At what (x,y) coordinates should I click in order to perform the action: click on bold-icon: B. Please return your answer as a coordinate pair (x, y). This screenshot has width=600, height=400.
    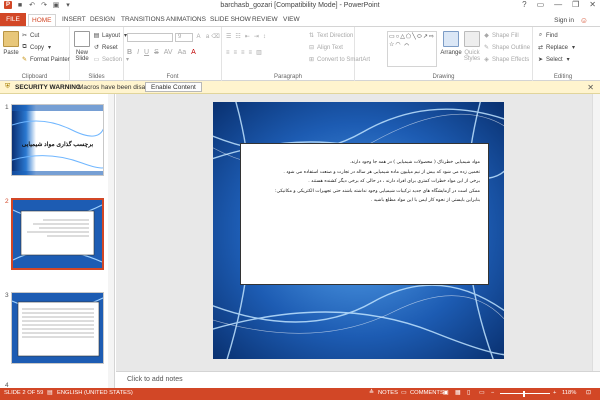
    Looking at the image, I should click on (129, 52).